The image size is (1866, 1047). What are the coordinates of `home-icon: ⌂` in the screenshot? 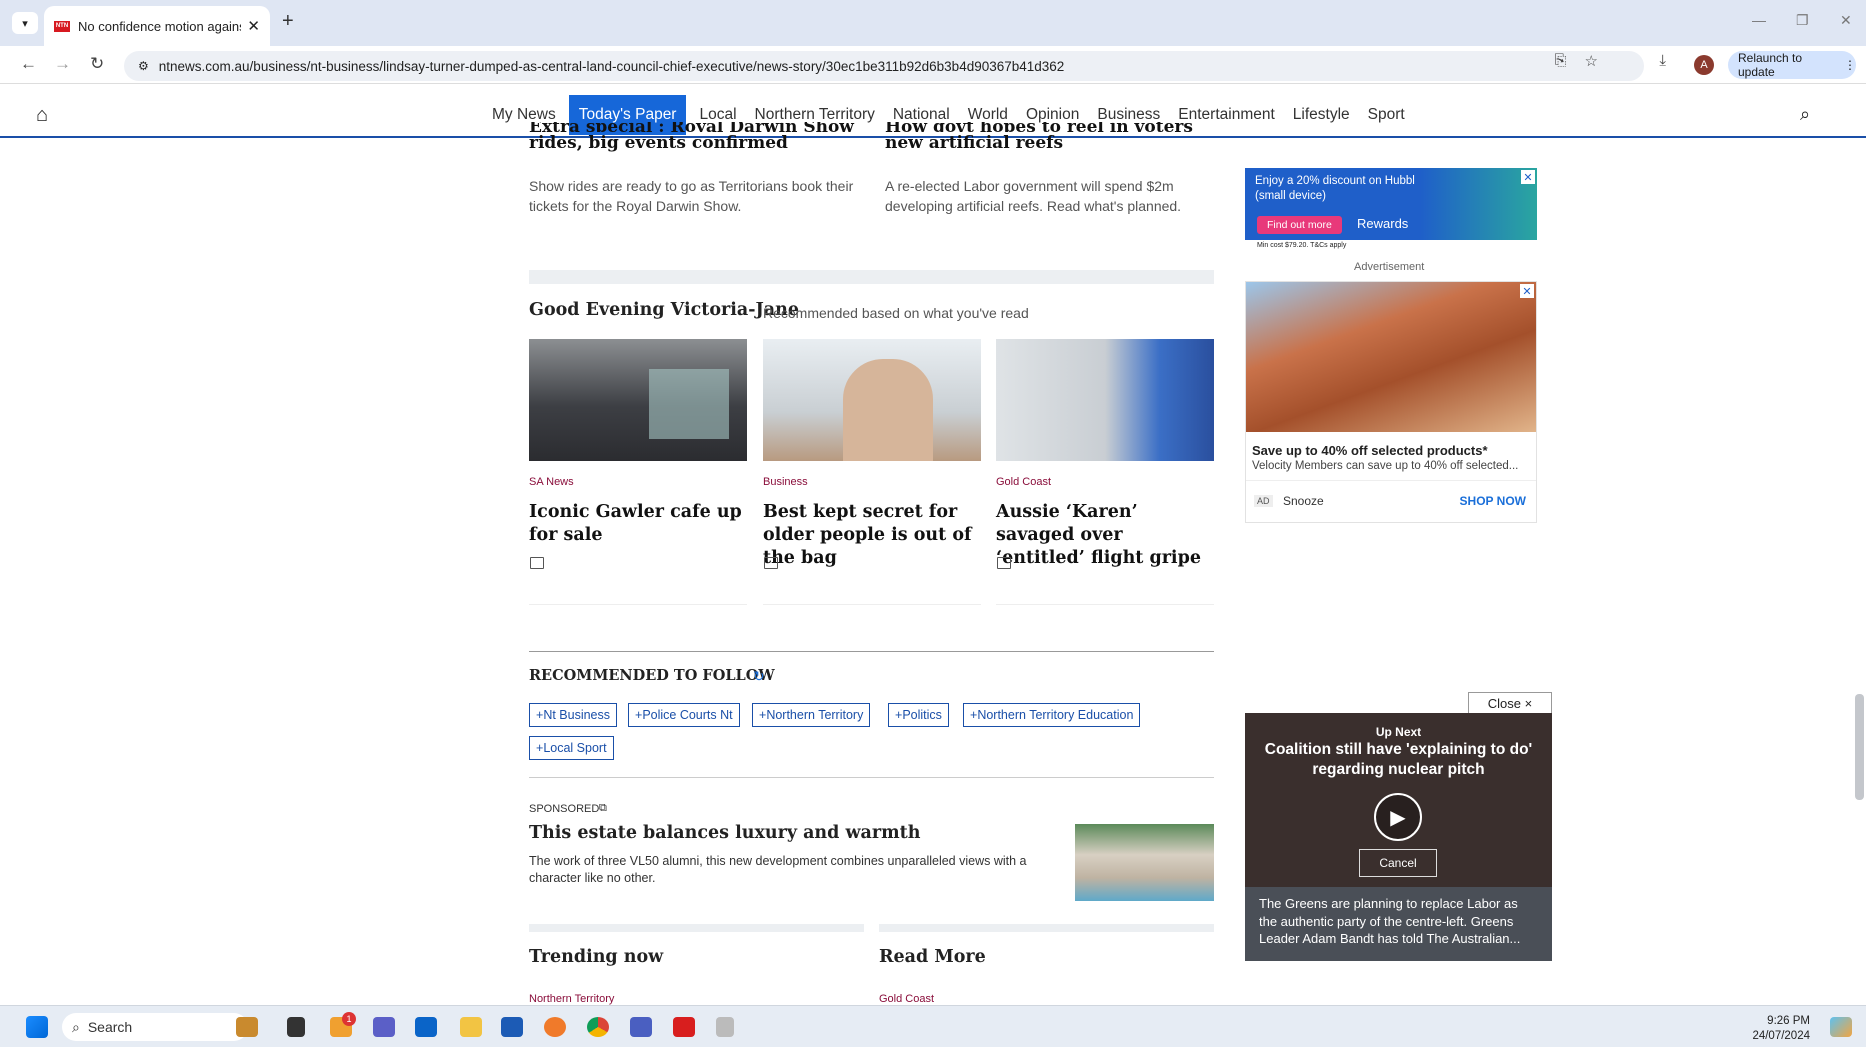 It's located at (42, 115).